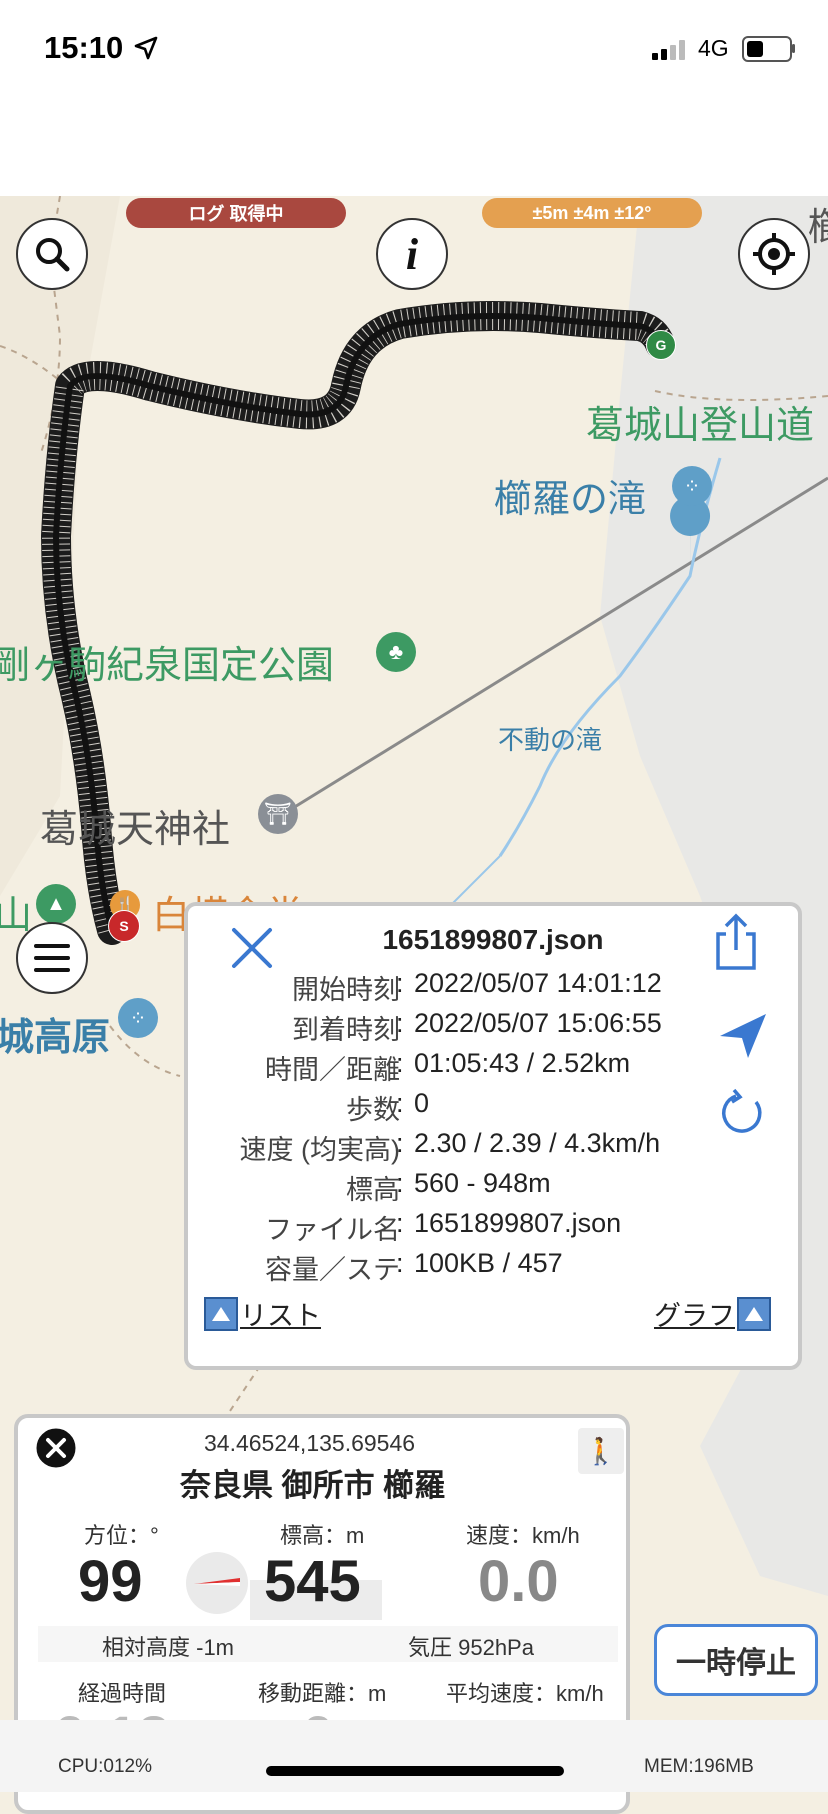 Image resolution: width=828 pixels, height=1814 pixels. What do you see at coordinates (138, 1018) in the screenshot?
I see `kogen-pin-icon: ⁘` at bounding box center [138, 1018].